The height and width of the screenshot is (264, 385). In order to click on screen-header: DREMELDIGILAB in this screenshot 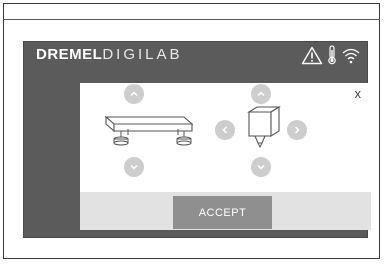, I will do `click(195, 55)`.